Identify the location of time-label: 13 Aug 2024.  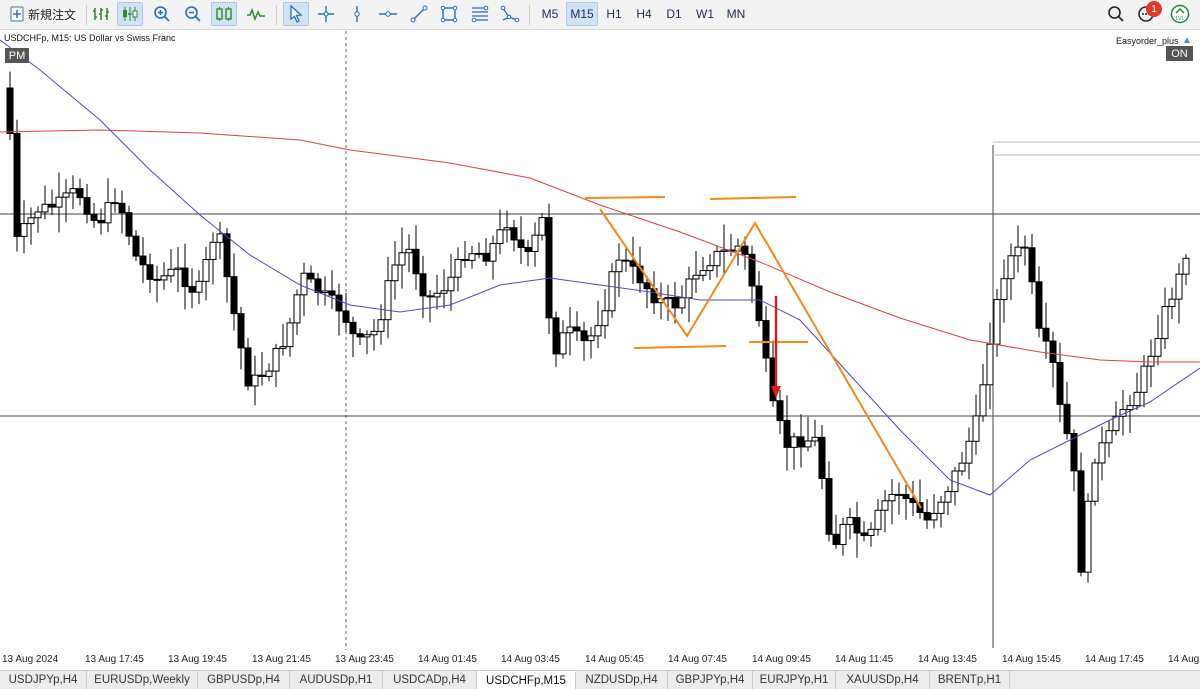
(30, 659).